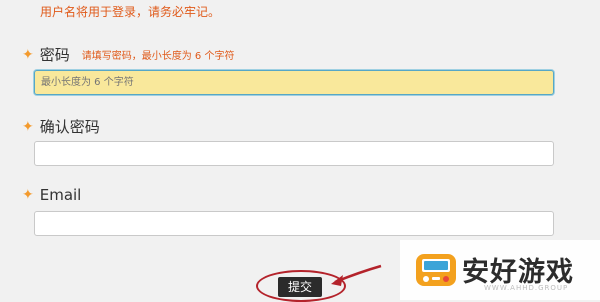  What do you see at coordinates (356, 275) in the screenshot?
I see `annotation-arrow-icon` at bounding box center [356, 275].